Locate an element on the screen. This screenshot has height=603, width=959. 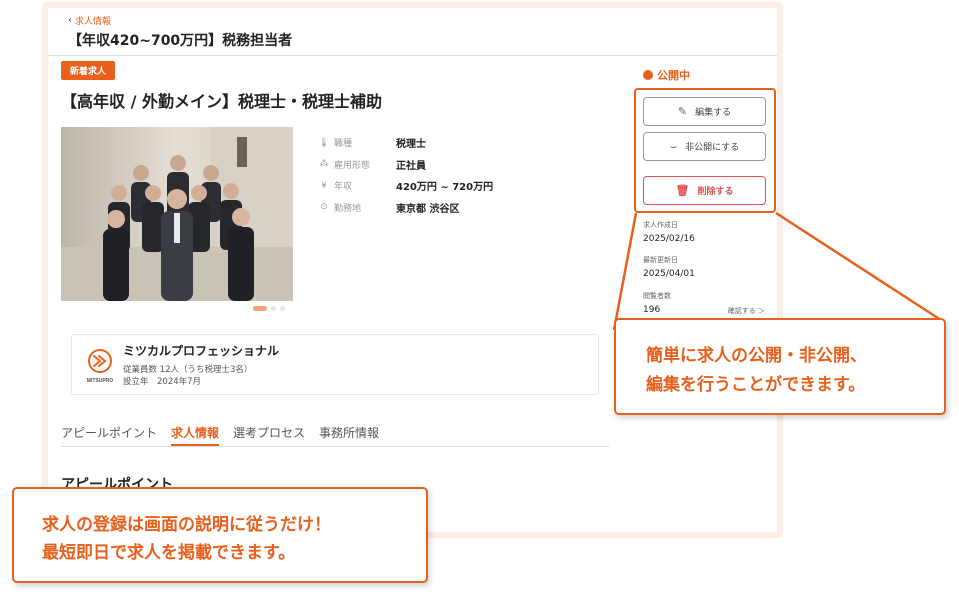
mitsupro-logo-icon: MITSUPRO is located at coordinates (100, 366).